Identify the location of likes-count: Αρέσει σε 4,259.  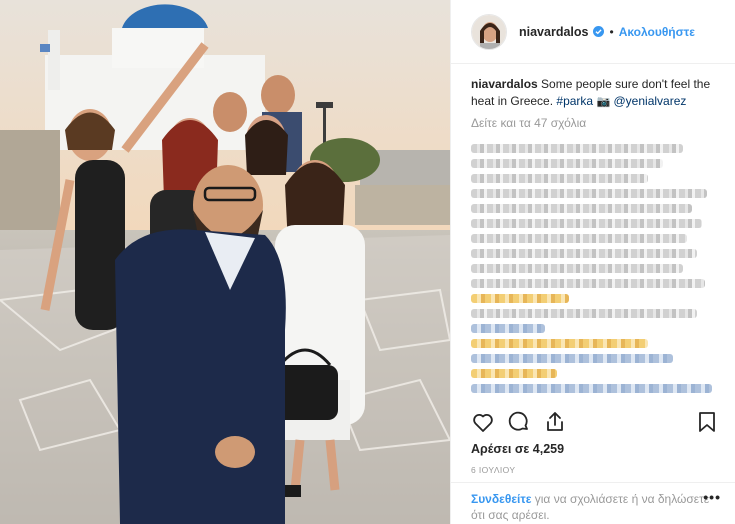
(517, 449).